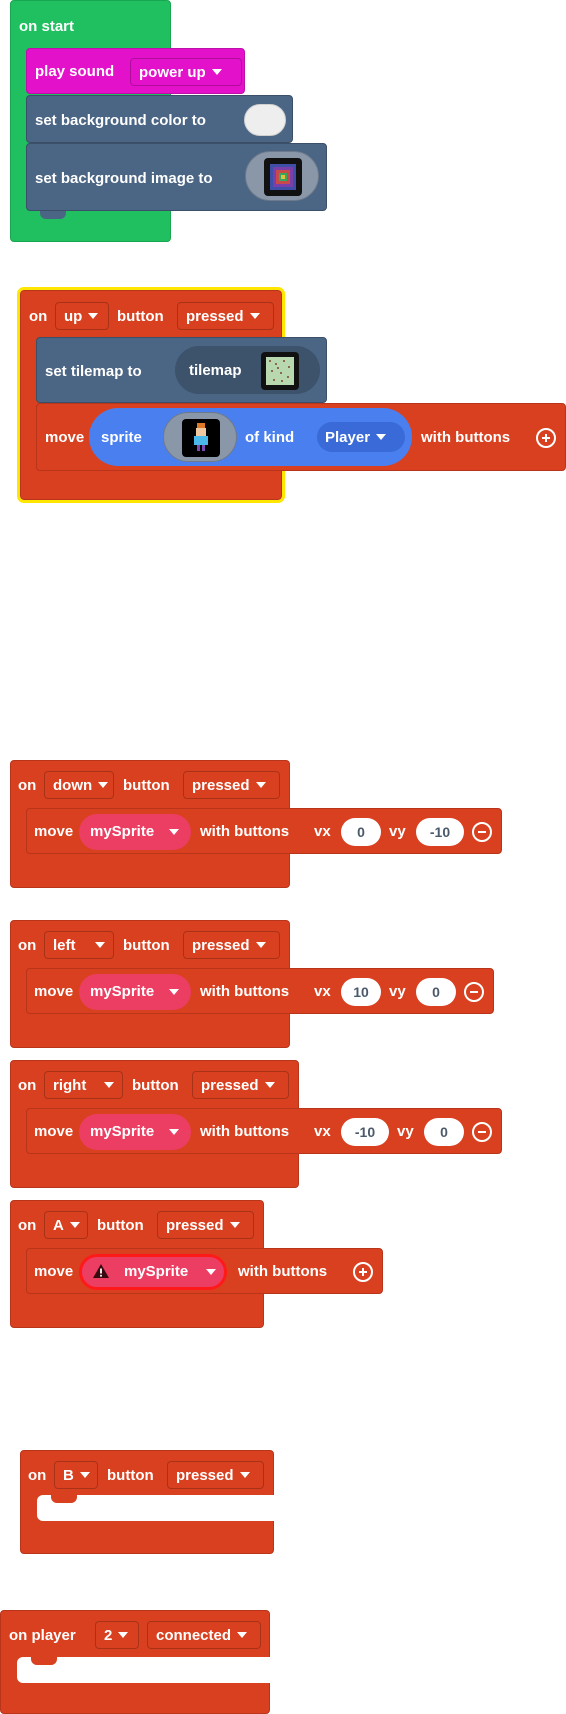 Image resolution: width=566 pixels, height=1714 pixels. I want to click on button-dropdown: down, so click(79, 785).